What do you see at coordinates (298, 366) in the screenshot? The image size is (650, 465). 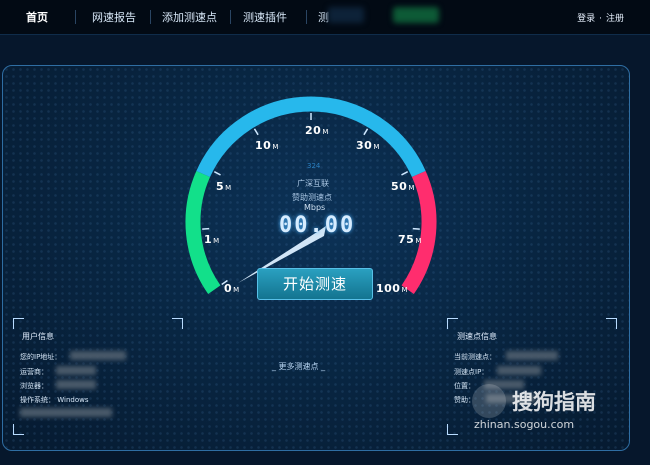 I see `more-test-points-link: _ 更多测速点 _` at bounding box center [298, 366].